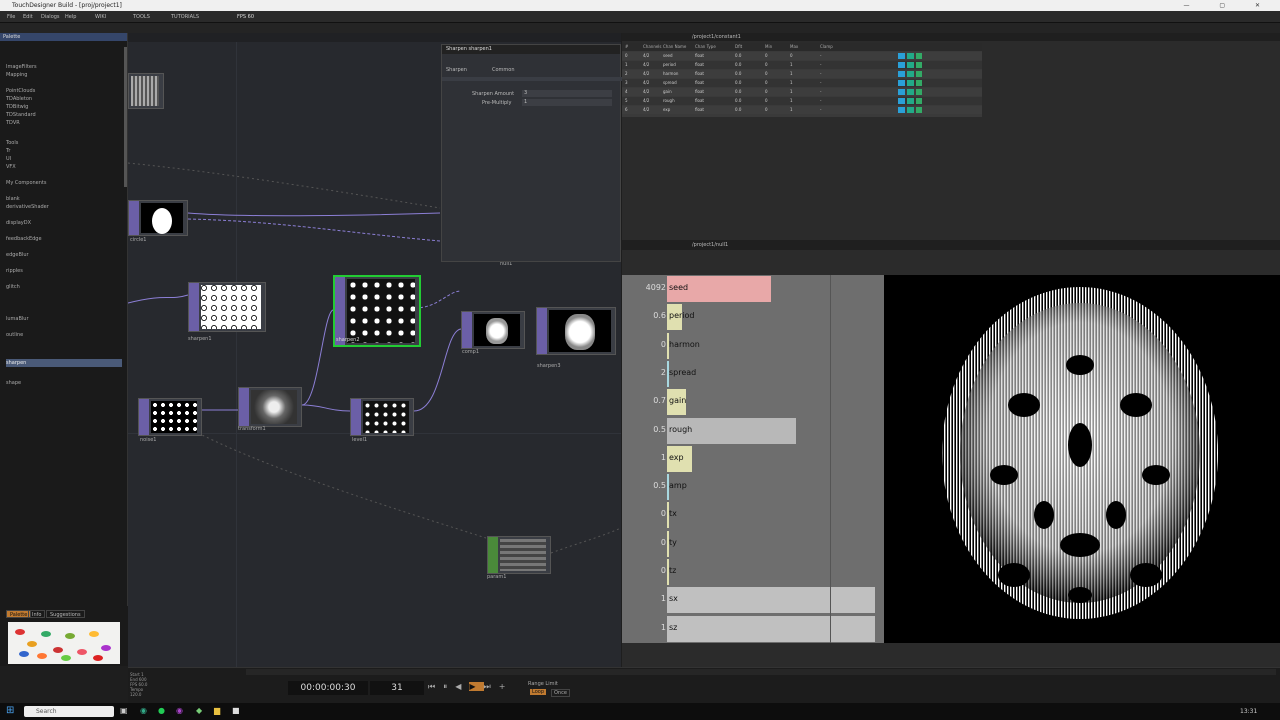 The width and height of the screenshot is (1280, 720). Describe the element at coordinates (493, 330) in the screenshot. I see `node-comp` at that location.